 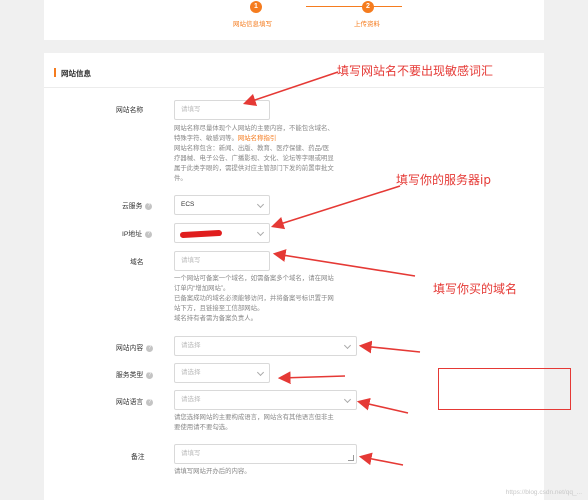 I want to click on arrow-remarks, so click(x=381, y=459).